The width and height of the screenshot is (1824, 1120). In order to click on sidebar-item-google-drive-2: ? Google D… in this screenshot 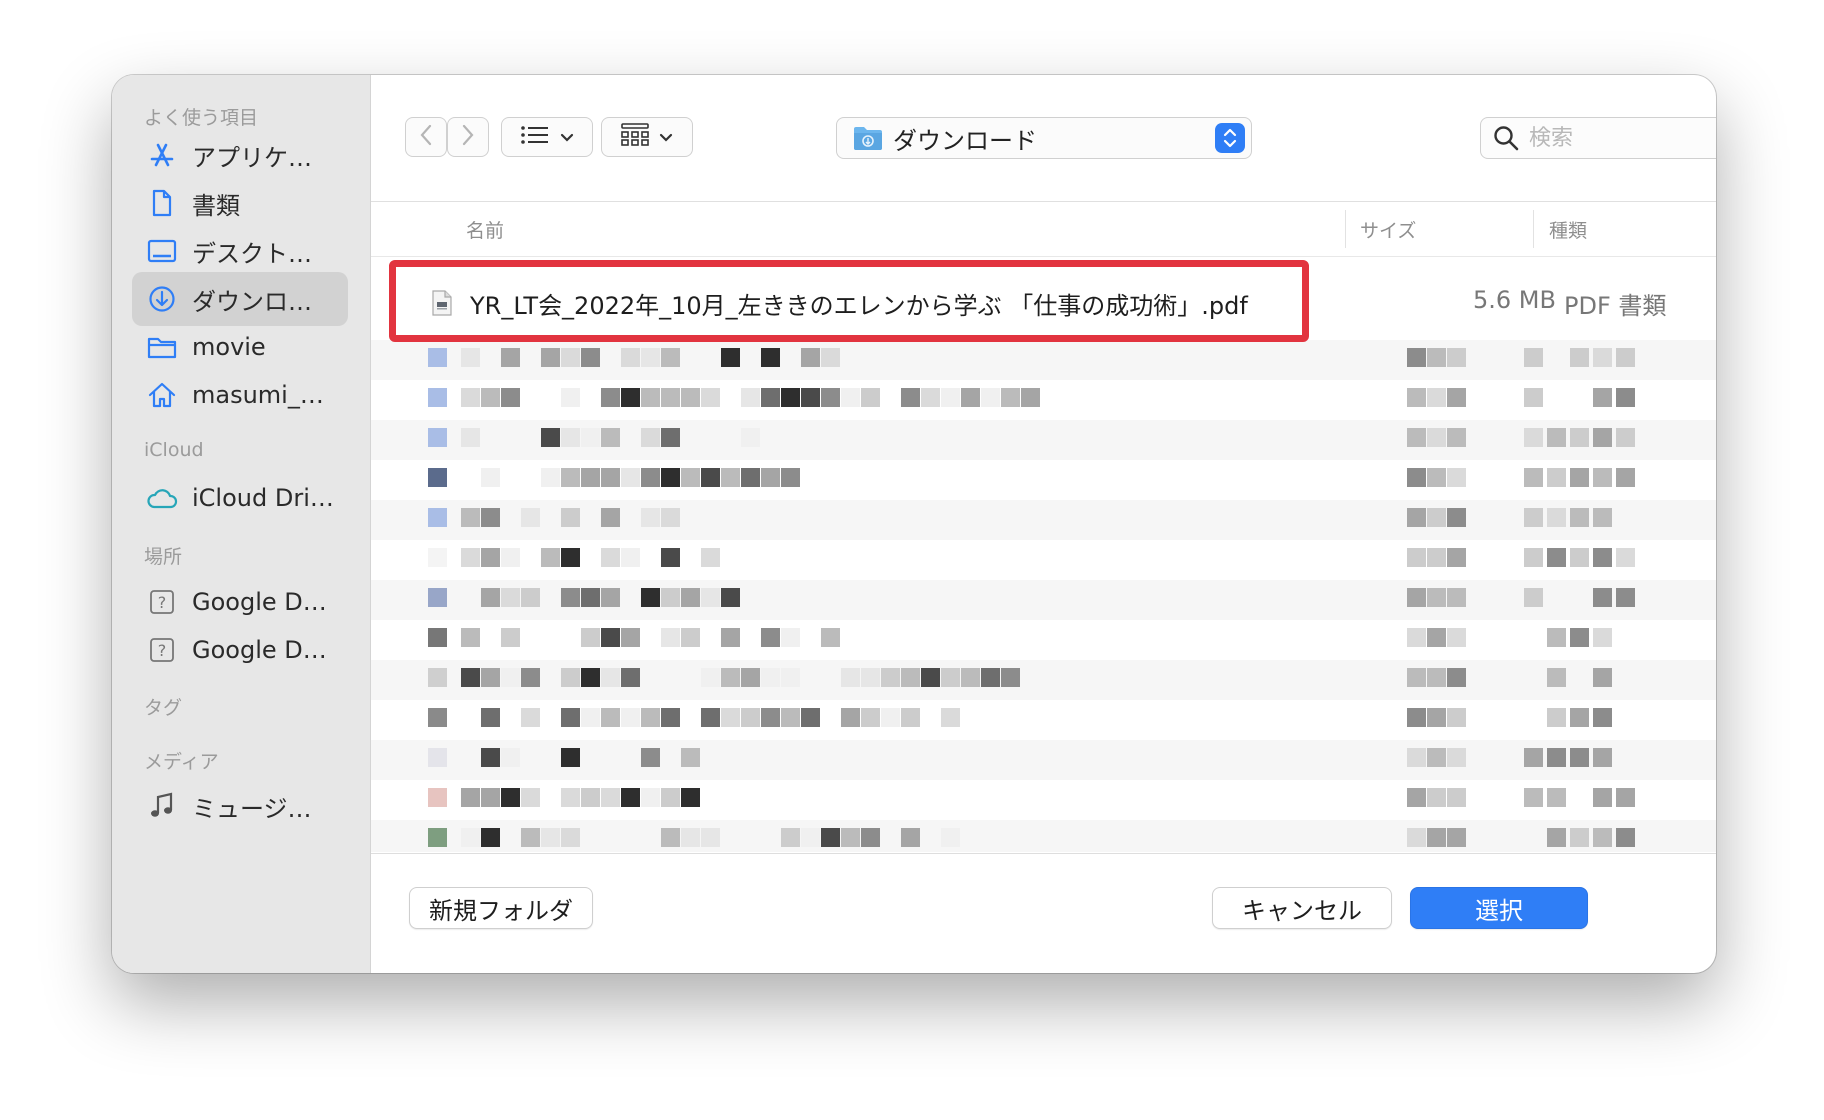, I will do `click(240, 650)`.